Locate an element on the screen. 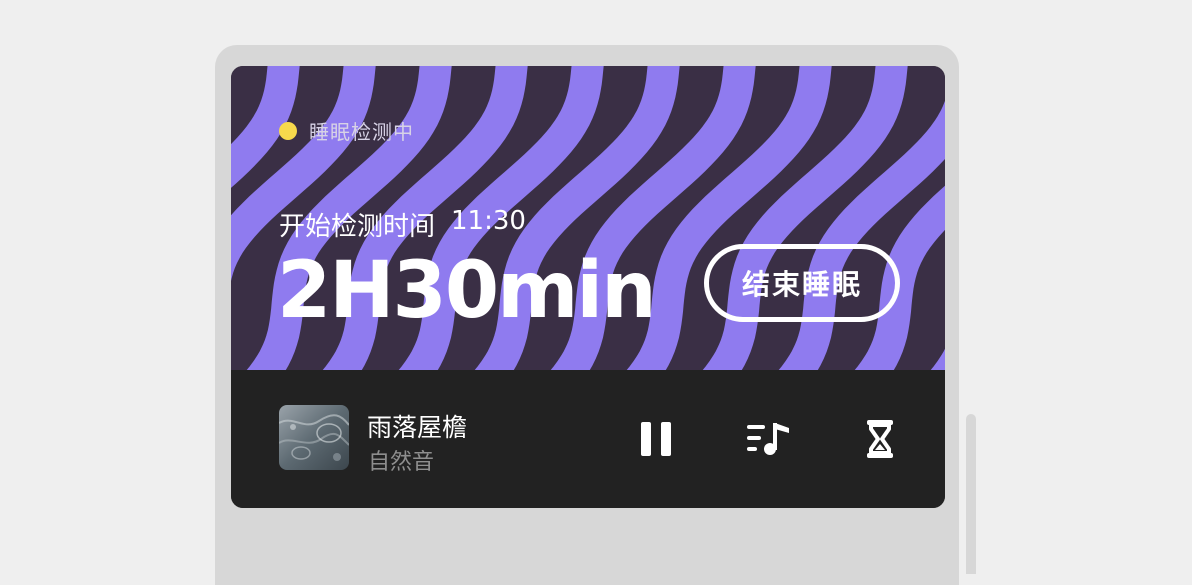  pause-button is located at coordinates (656, 439).